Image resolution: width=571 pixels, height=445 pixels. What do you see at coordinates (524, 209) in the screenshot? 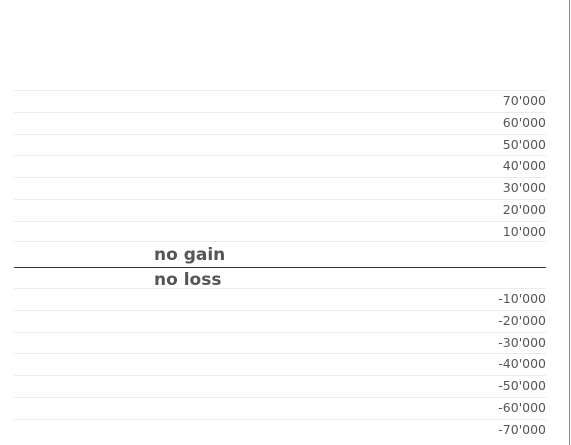
I see `y-tick-label: 20'000` at bounding box center [524, 209].